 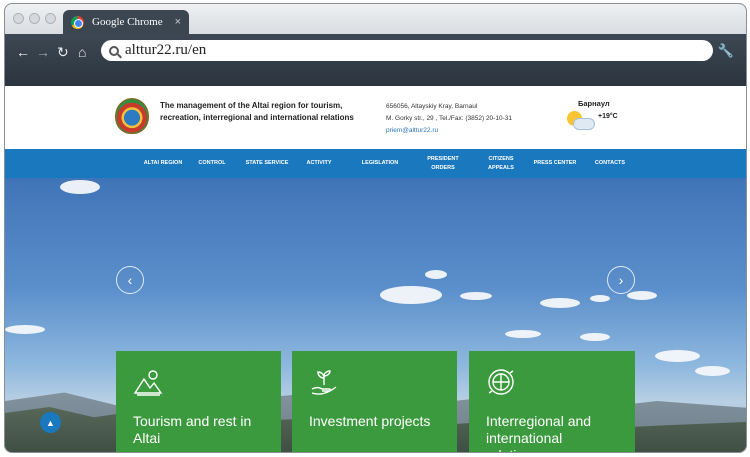 What do you see at coordinates (82, 52) in the screenshot?
I see `home-icon: ⌂` at bounding box center [82, 52].